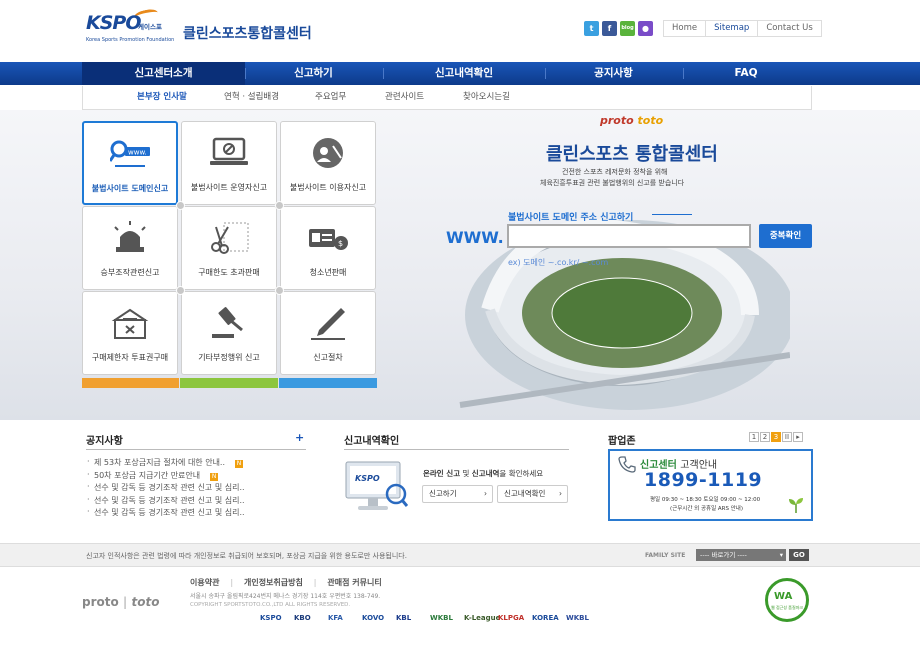 This screenshot has width=920, height=648. What do you see at coordinates (789, 28) in the screenshot?
I see `contact-link: Contact Us` at bounding box center [789, 28].